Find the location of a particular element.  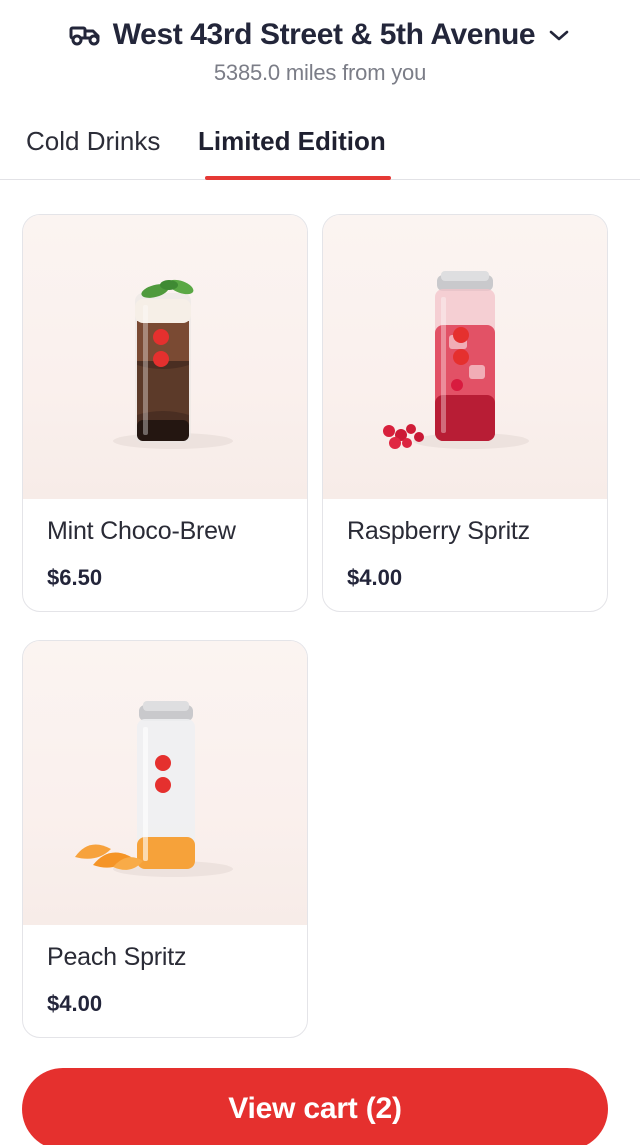

tab-limited-edition: Limited Edition is located at coordinates (292, 141).